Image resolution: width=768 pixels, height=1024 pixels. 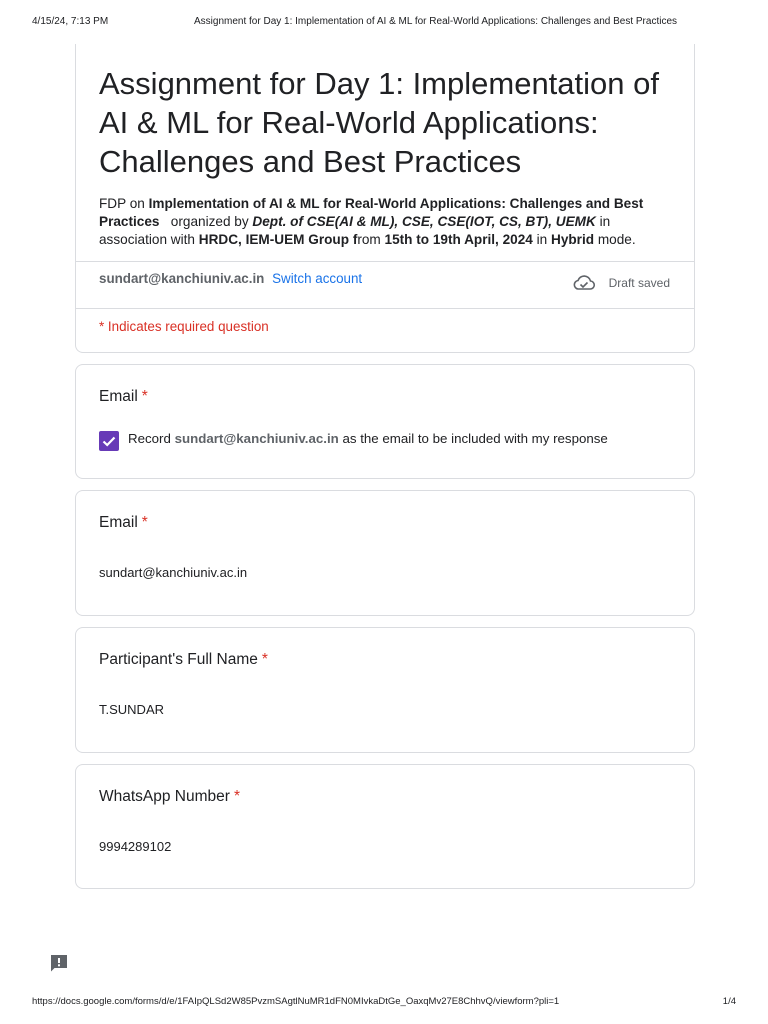 What do you see at coordinates (458, 239) in the screenshot?
I see `desc-dates: 15th to 19th April, 2024` at bounding box center [458, 239].